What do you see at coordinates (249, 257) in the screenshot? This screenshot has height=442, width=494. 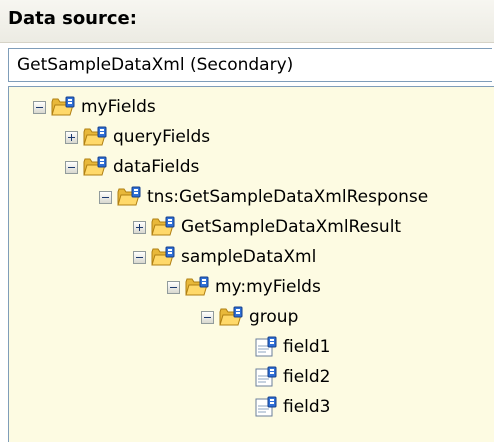 I see `tree-node-label: sampleDataXml` at bounding box center [249, 257].